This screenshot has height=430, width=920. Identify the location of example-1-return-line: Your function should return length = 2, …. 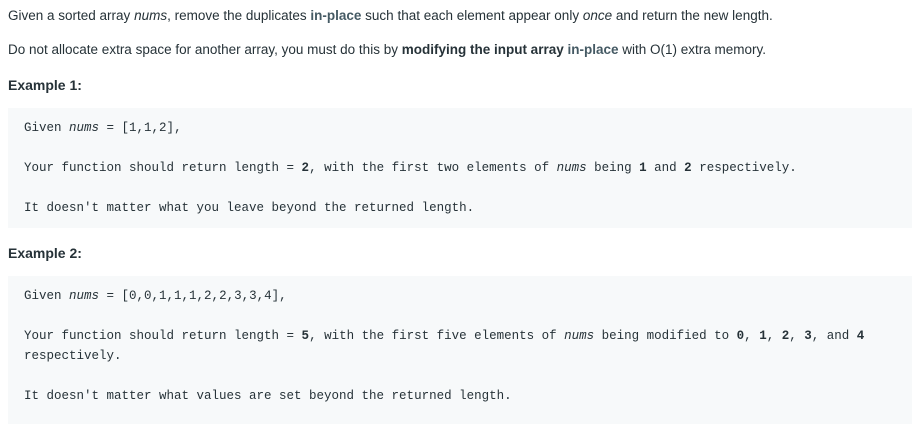
(410, 168).